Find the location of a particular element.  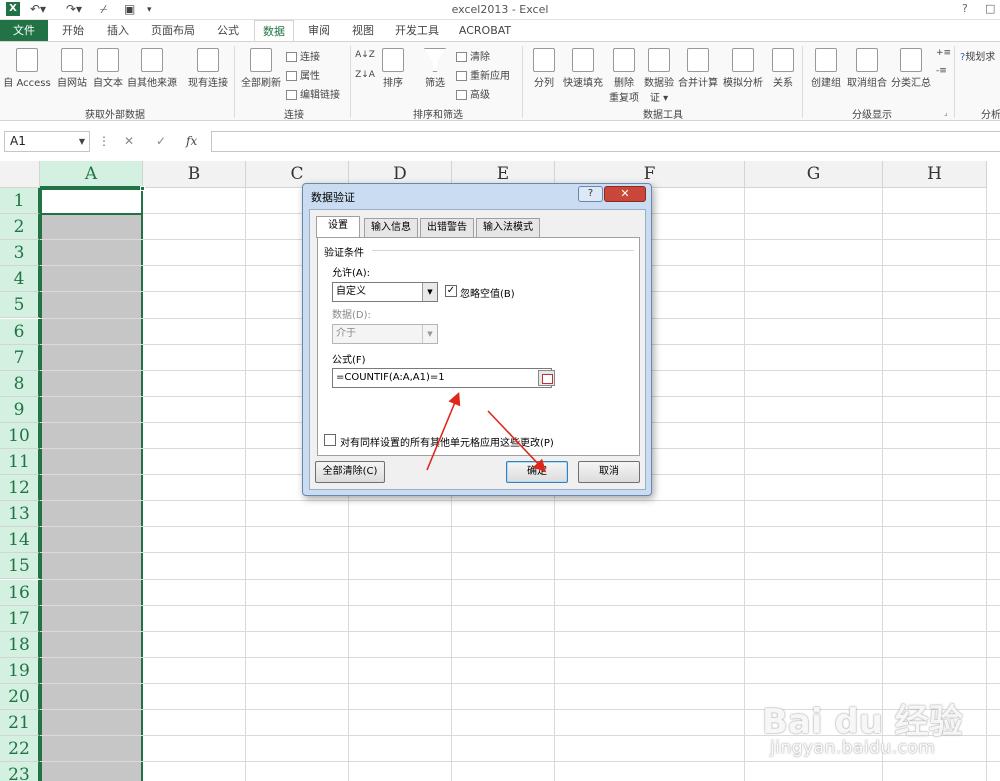

fill-handle is located at coordinates (142, 188).